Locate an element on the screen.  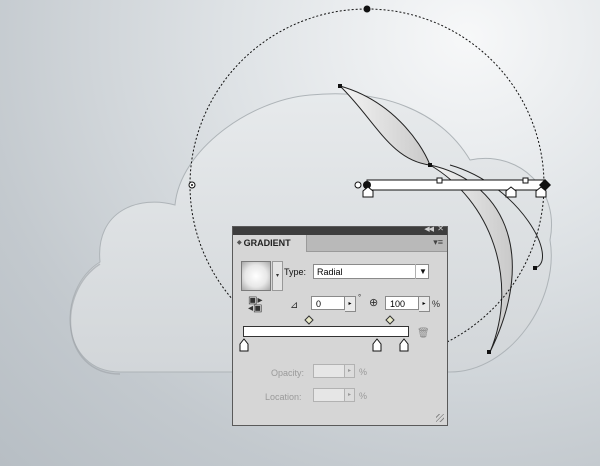
opacity-dropdown: ▸ is located at coordinates (350, 371).